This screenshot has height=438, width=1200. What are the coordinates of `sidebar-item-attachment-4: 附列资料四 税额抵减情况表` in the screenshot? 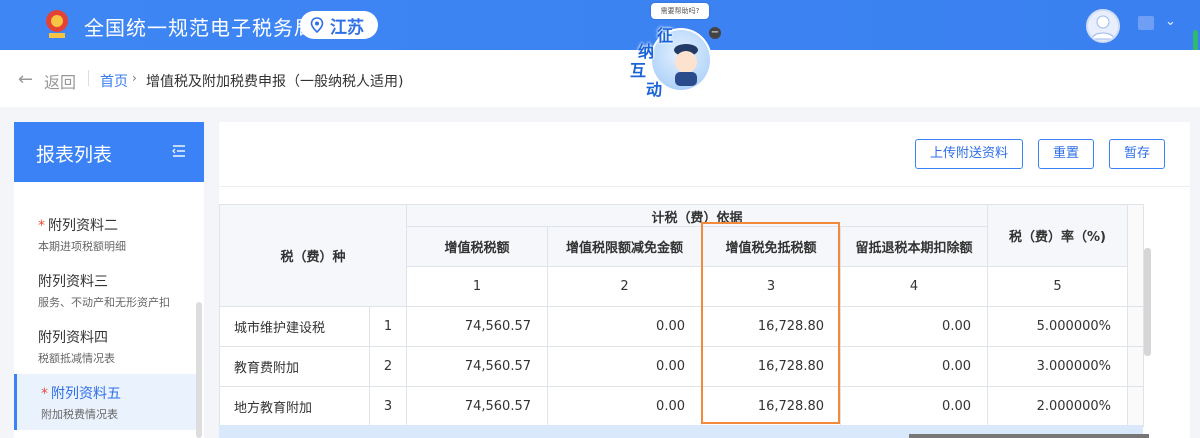 It's located at (105, 346).